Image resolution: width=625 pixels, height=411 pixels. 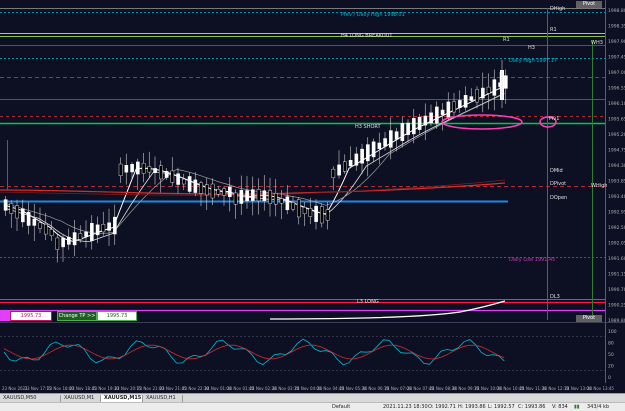 What do you see at coordinates (616, 259) in the screenshot?
I see `price-axis-label: 1991.60` at bounding box center [616, 259].